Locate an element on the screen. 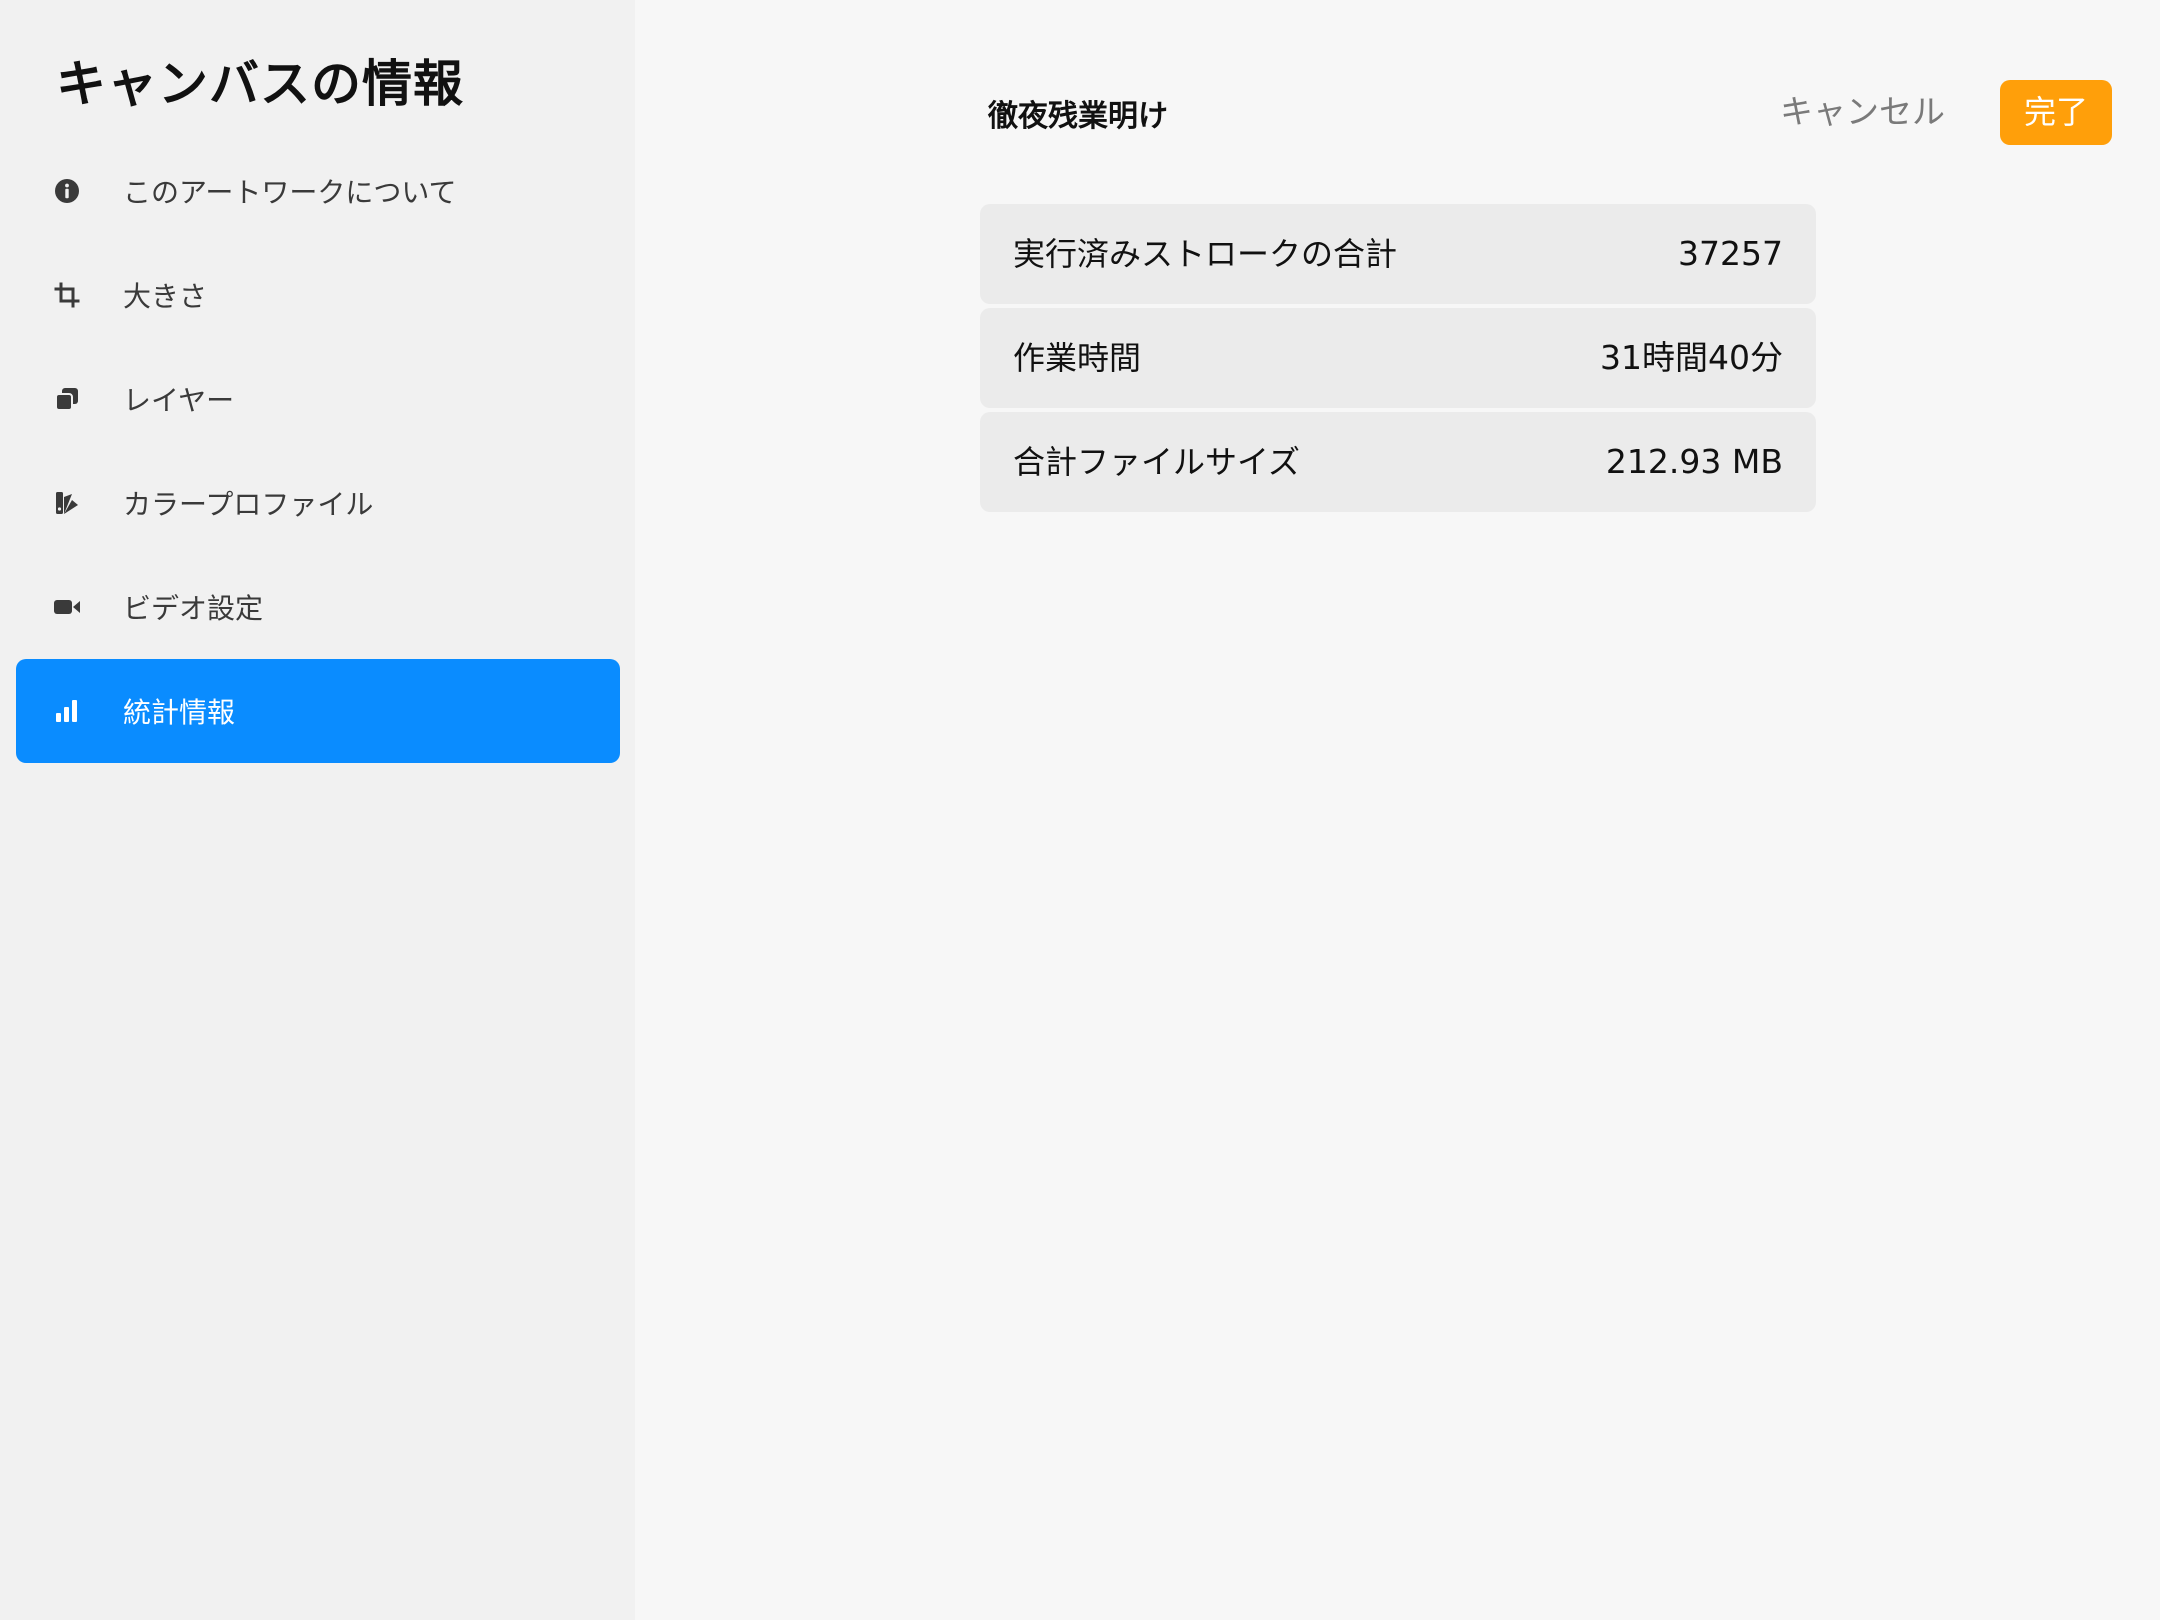 This screenshot has height=1620, width=2160. sidebar-item-video-settings: ビデオ設定 is located at coordinates (318, 607).